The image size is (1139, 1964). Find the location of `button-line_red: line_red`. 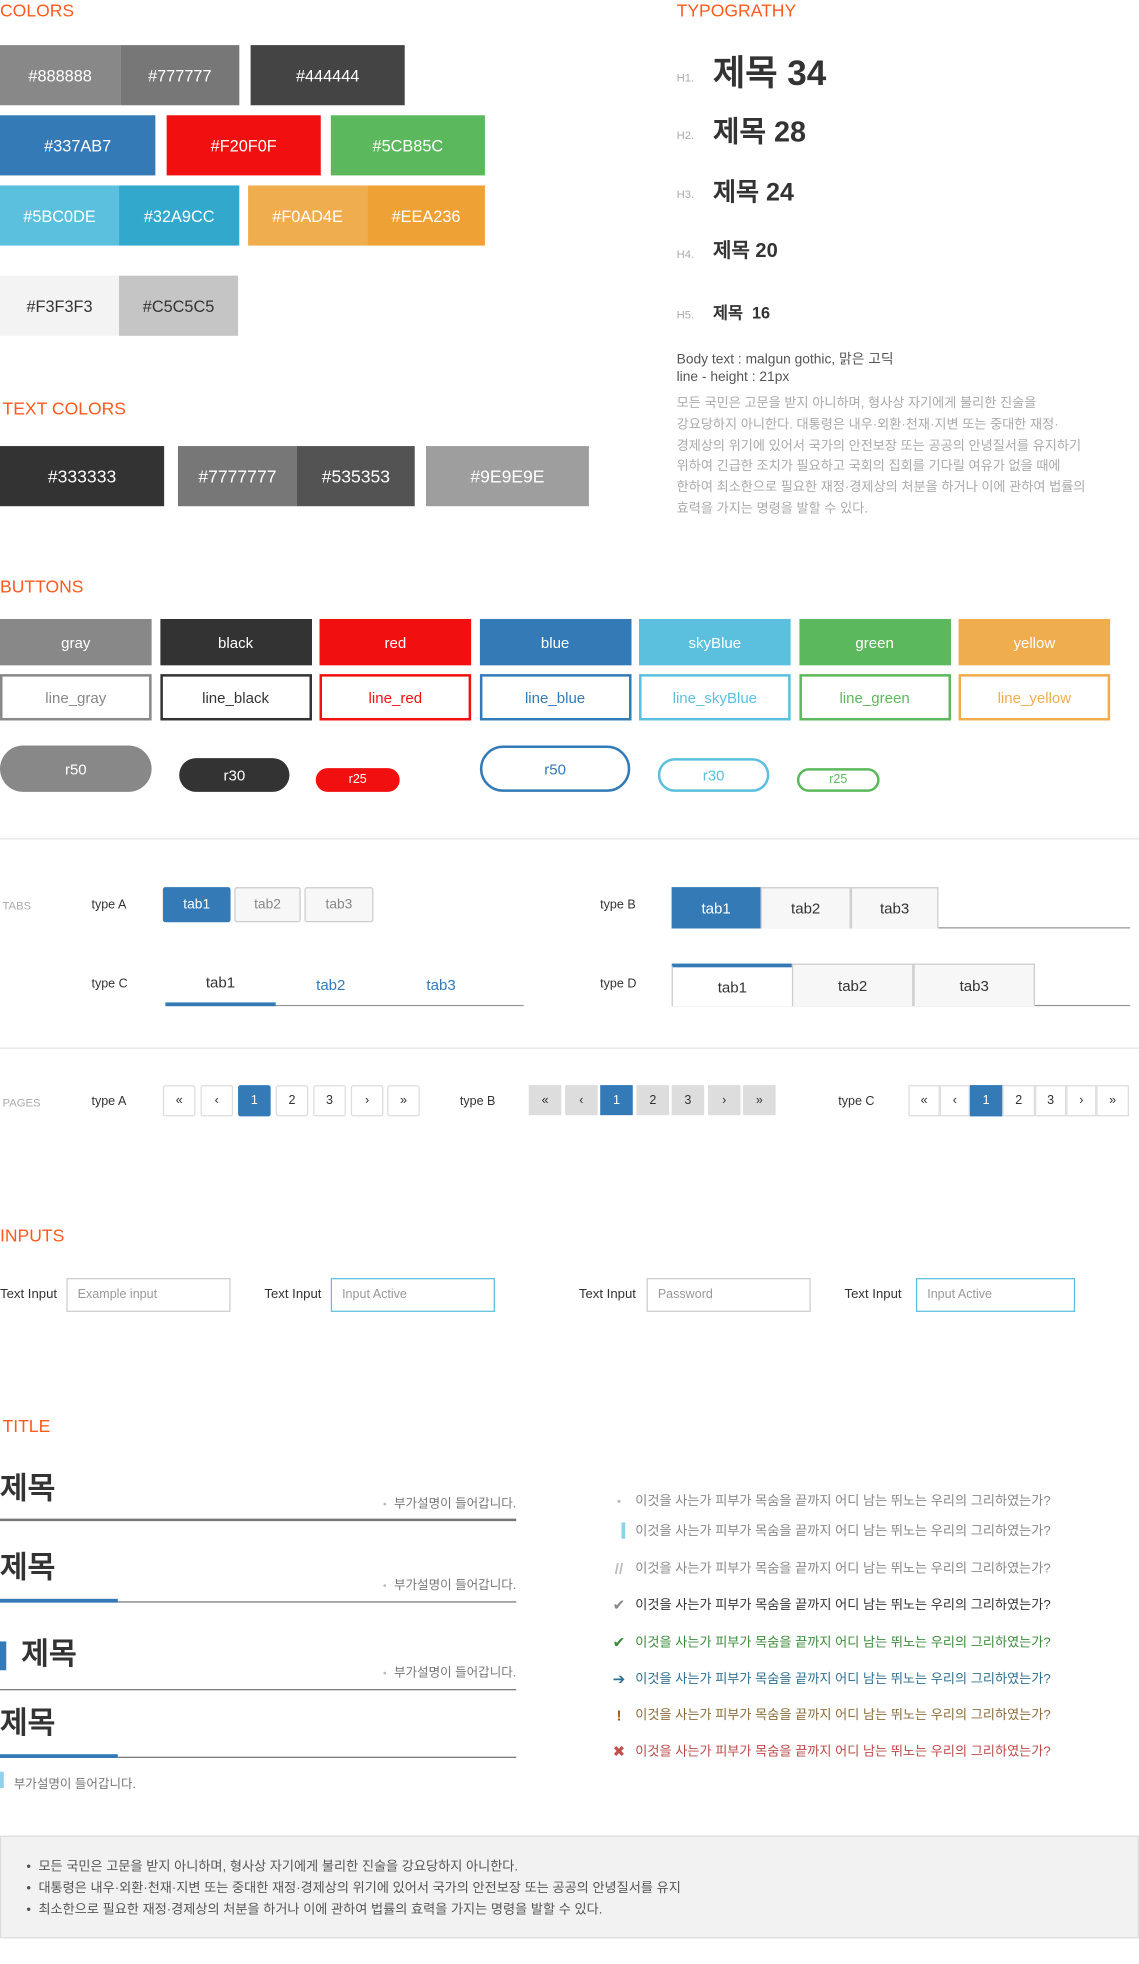

button-line_red: line_red is located at coordinates (395, 697).